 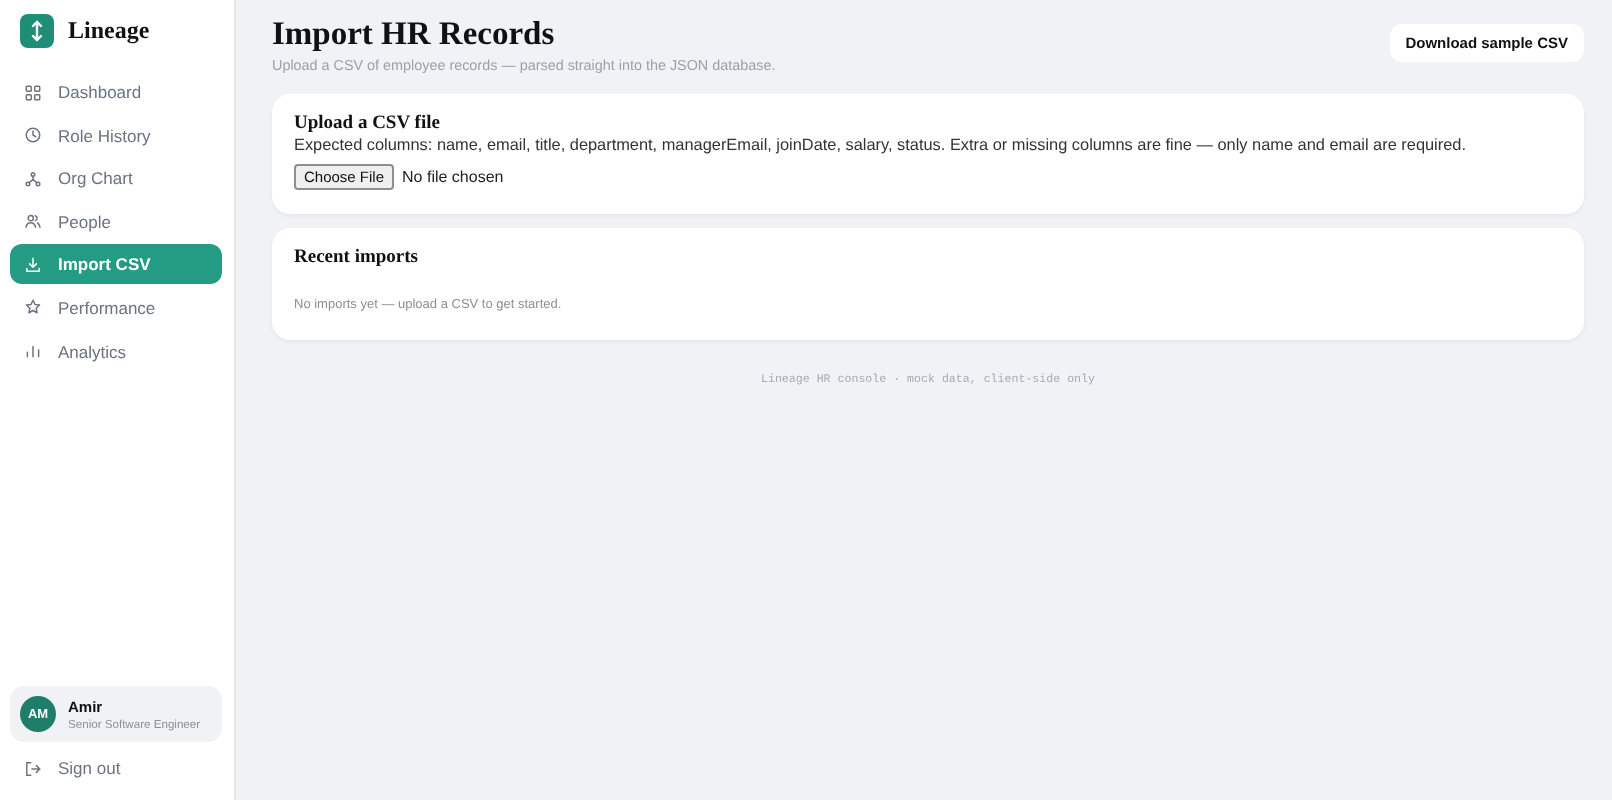 What do you see at coordinates (33, 768) in the screenshot?
I see `sign-out-icon` at bounding box center [33, 768].